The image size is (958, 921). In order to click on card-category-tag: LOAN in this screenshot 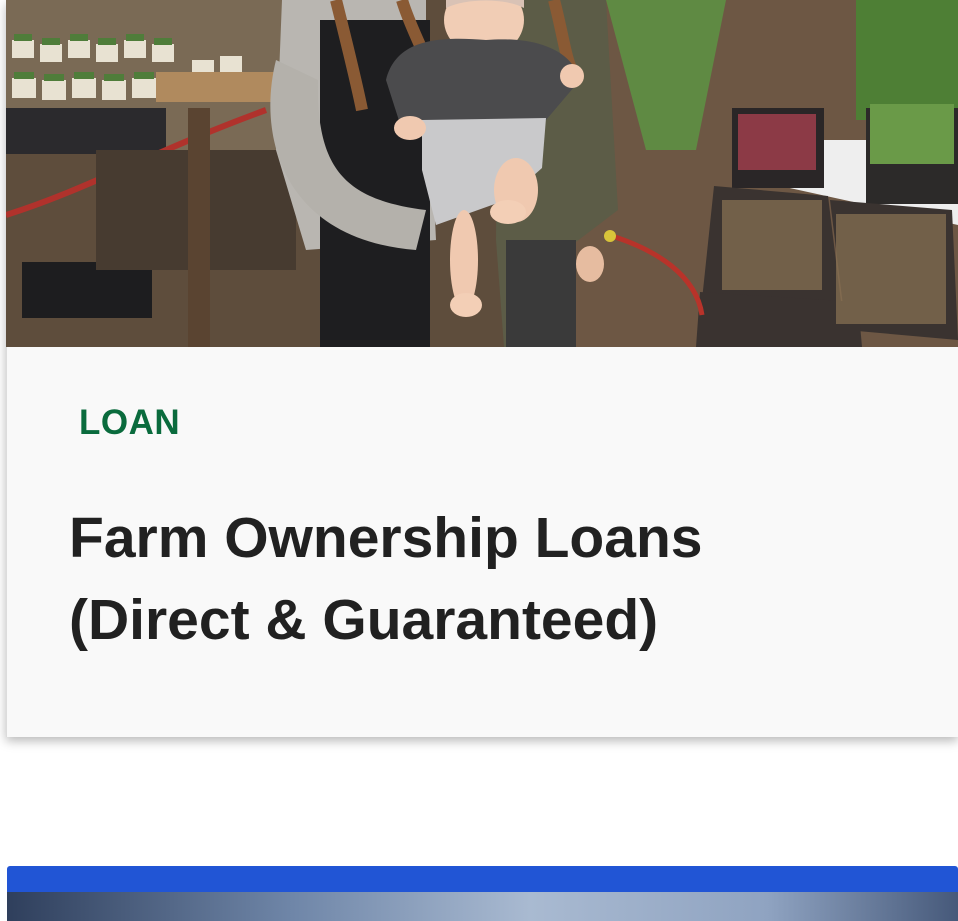, I will do `click(130, 422)`.